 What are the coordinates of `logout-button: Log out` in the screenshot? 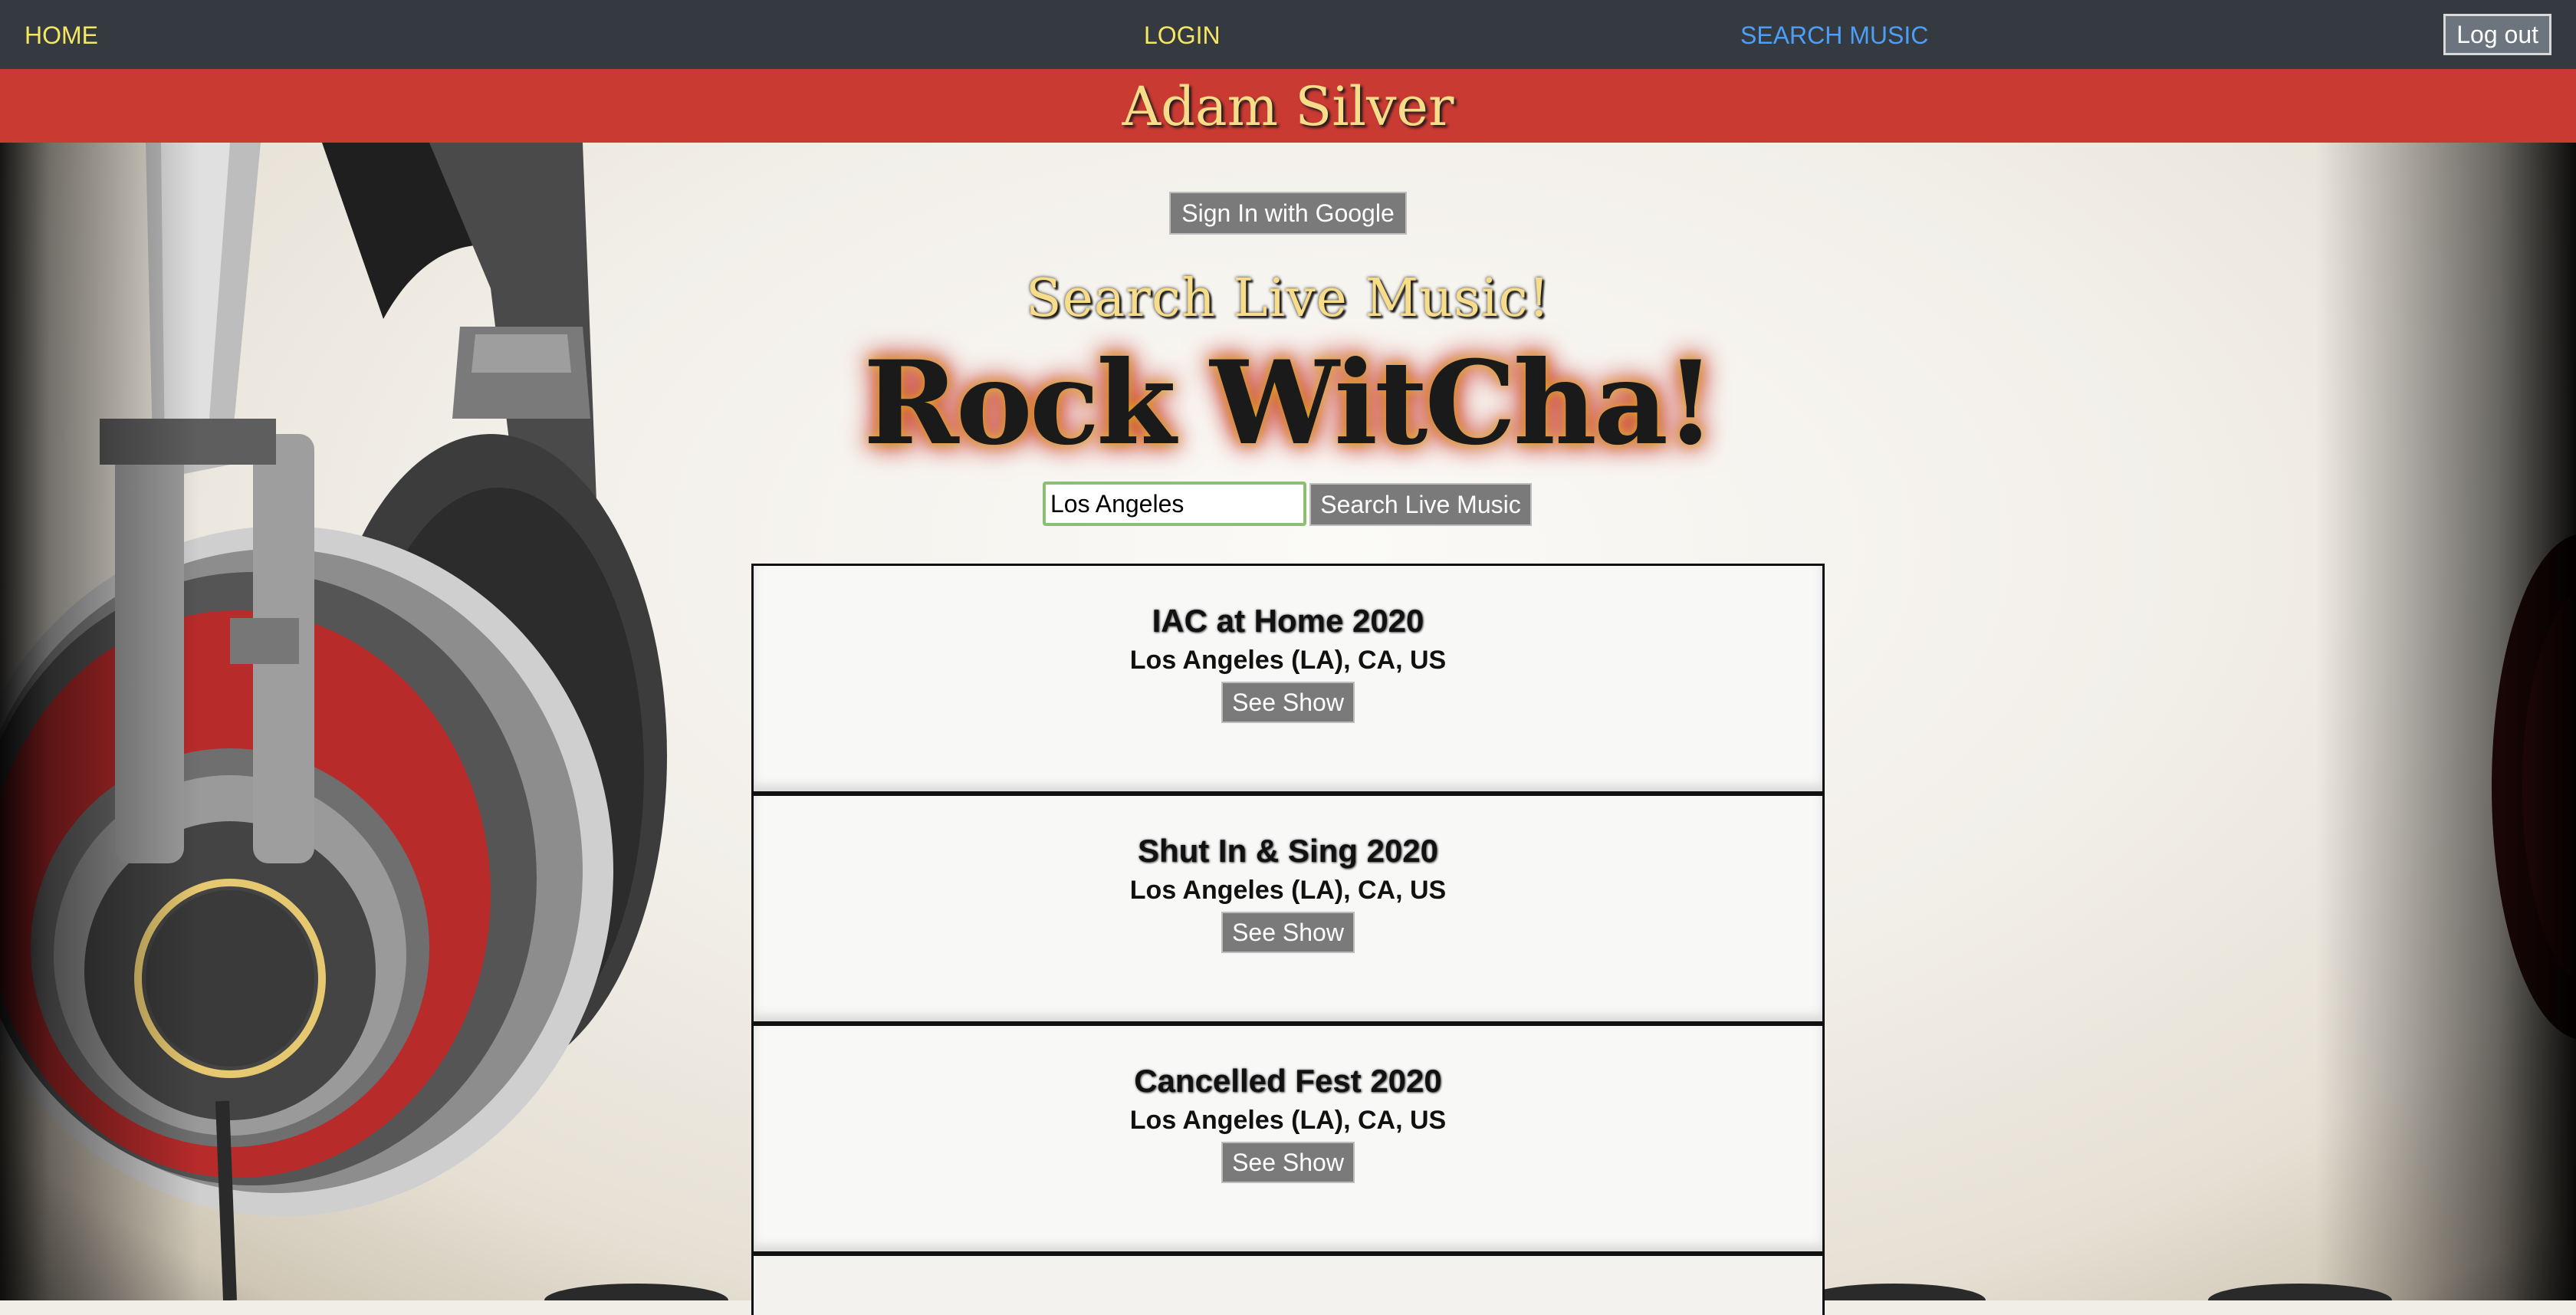 It's located at (2497, 34).